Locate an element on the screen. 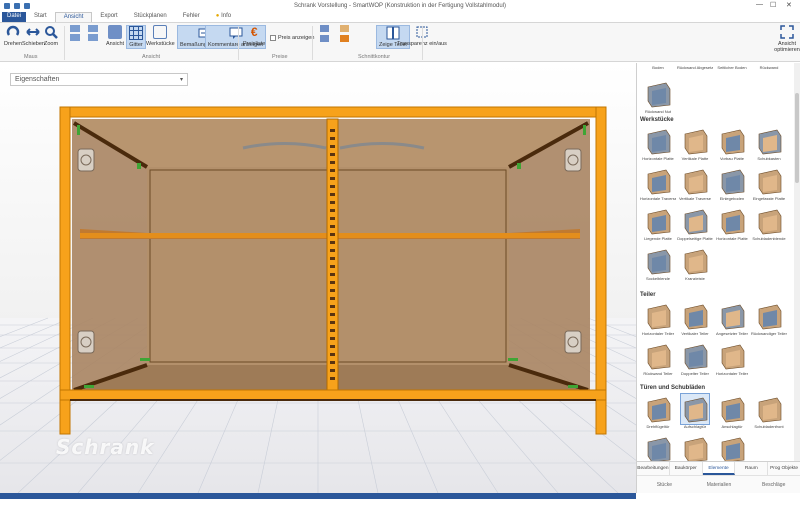  tab-fehler: Fehler is located at coordinates (191, 17).